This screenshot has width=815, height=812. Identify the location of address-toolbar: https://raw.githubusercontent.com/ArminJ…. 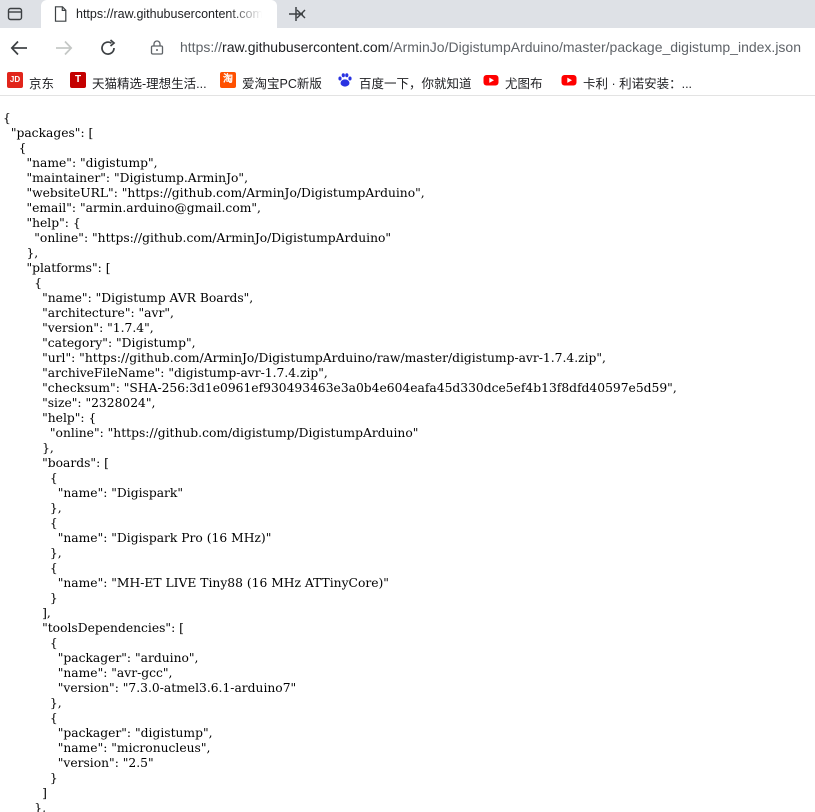
(407, 47).